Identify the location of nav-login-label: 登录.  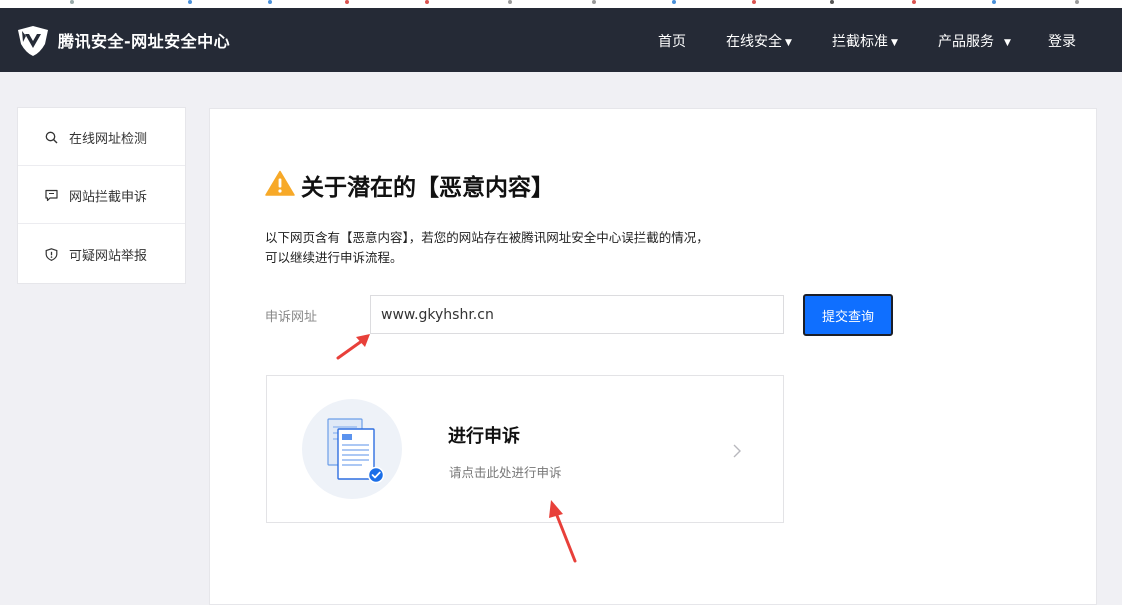
(1062, 42).